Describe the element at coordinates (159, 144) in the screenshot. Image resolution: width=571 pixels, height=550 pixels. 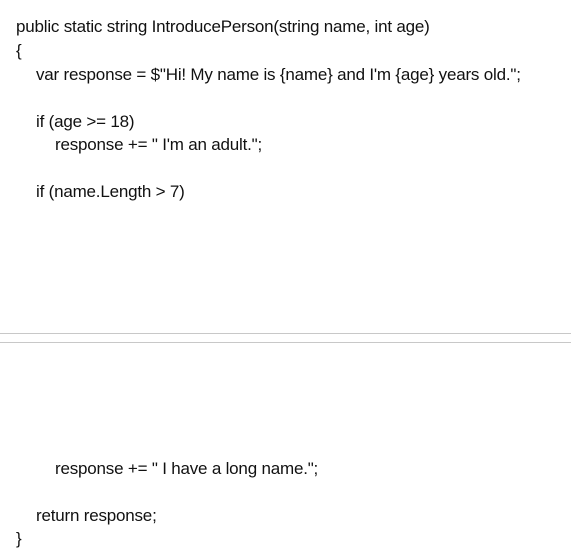
I see `adult-append-statement: response += " I'm an adult.";` at that location.